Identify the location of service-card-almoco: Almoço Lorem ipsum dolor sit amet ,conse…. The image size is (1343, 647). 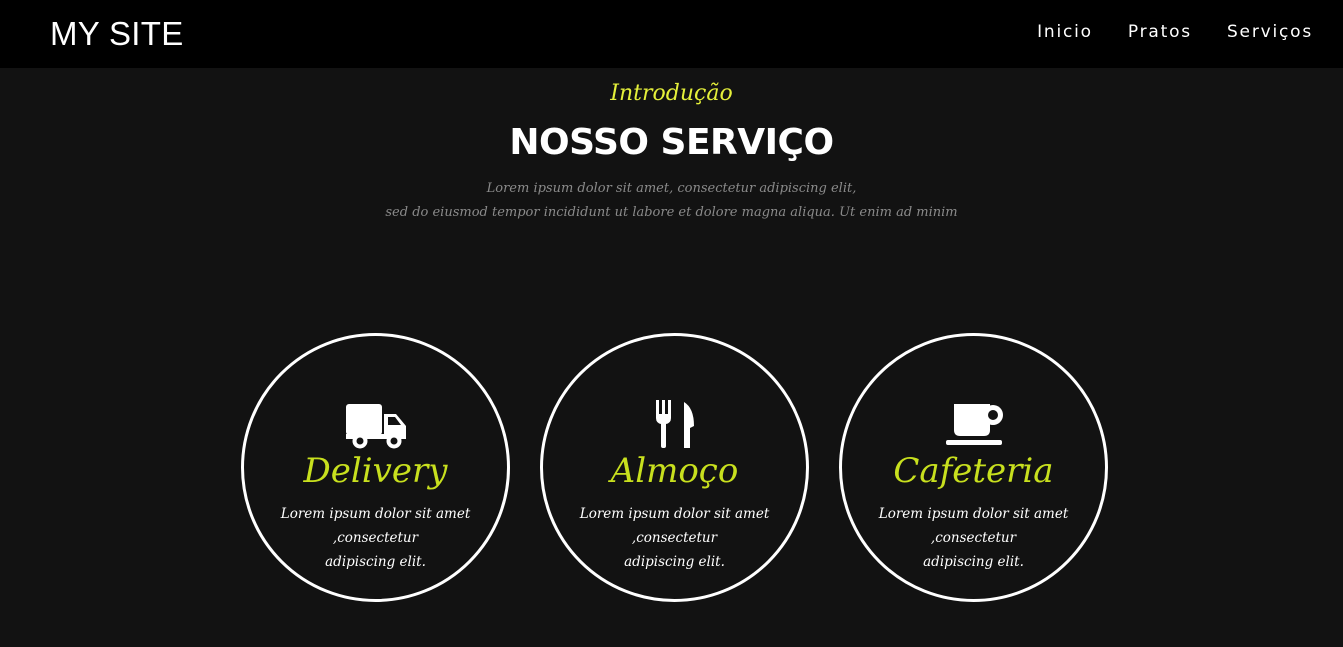
(674, 467).